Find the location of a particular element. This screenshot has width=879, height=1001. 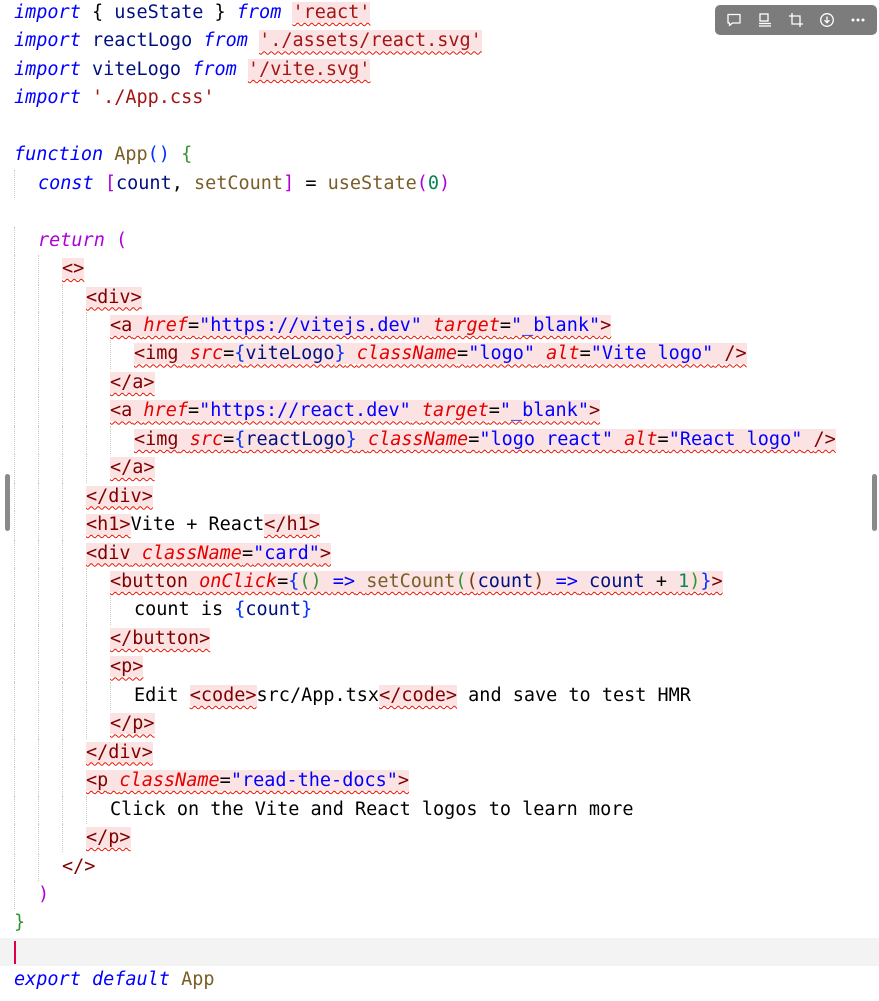

code-line: <p className="read-the-docs"> is located at coordinates (439, 781).